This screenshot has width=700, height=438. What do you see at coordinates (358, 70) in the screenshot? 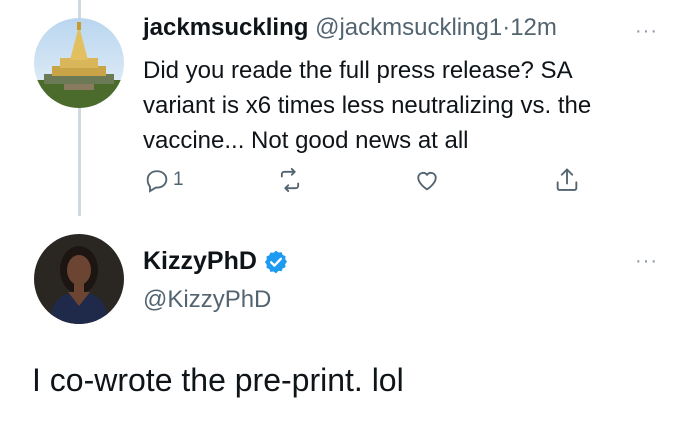
I see `tweet1-text-line: Did you reade the full press release? SA` at bounding box center [358, 70].